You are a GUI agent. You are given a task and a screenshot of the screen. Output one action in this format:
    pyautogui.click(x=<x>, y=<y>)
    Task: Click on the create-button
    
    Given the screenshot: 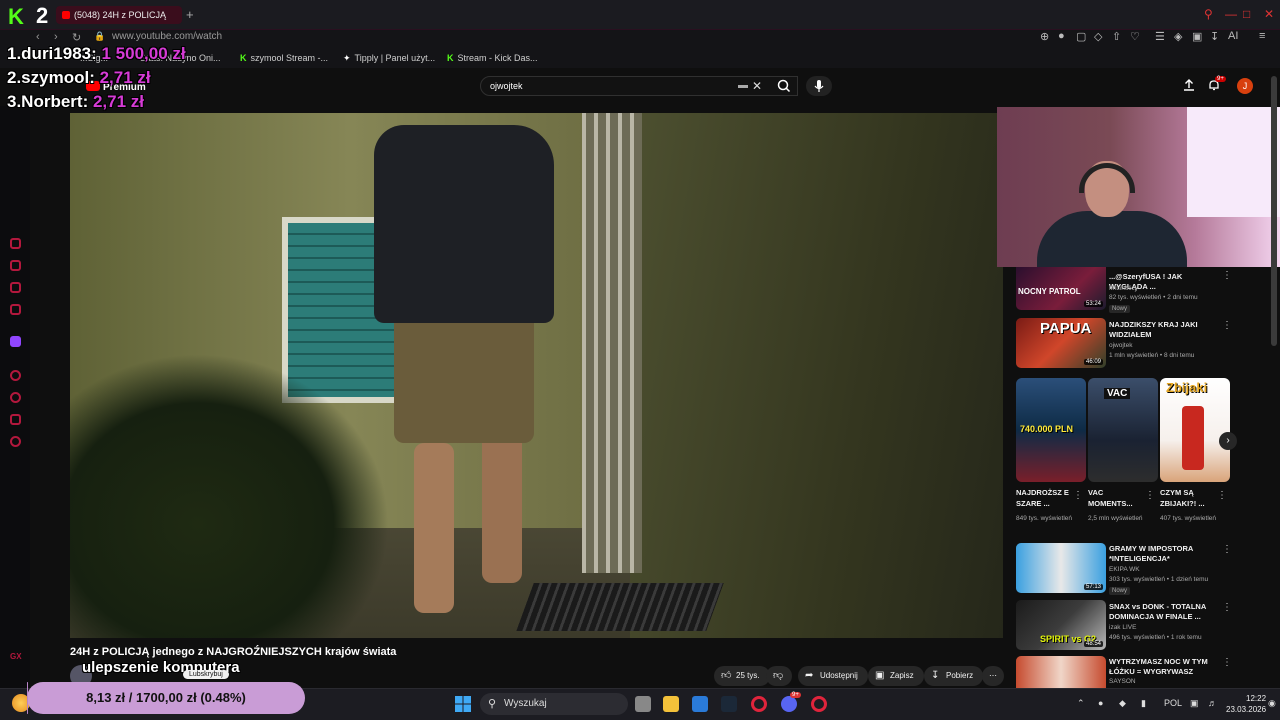 What is the action you would take?
    pyautogui.click(x=1189, y=87)
    